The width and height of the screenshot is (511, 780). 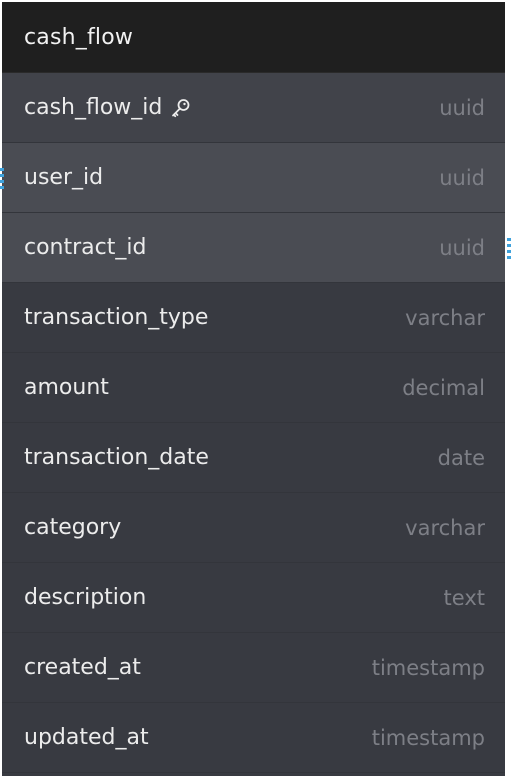 What do you see at coordinates (253, 738) in the screenshot?
I see `column-row-updated-at: updated_at timestamp` at bounding box center [253, 738].